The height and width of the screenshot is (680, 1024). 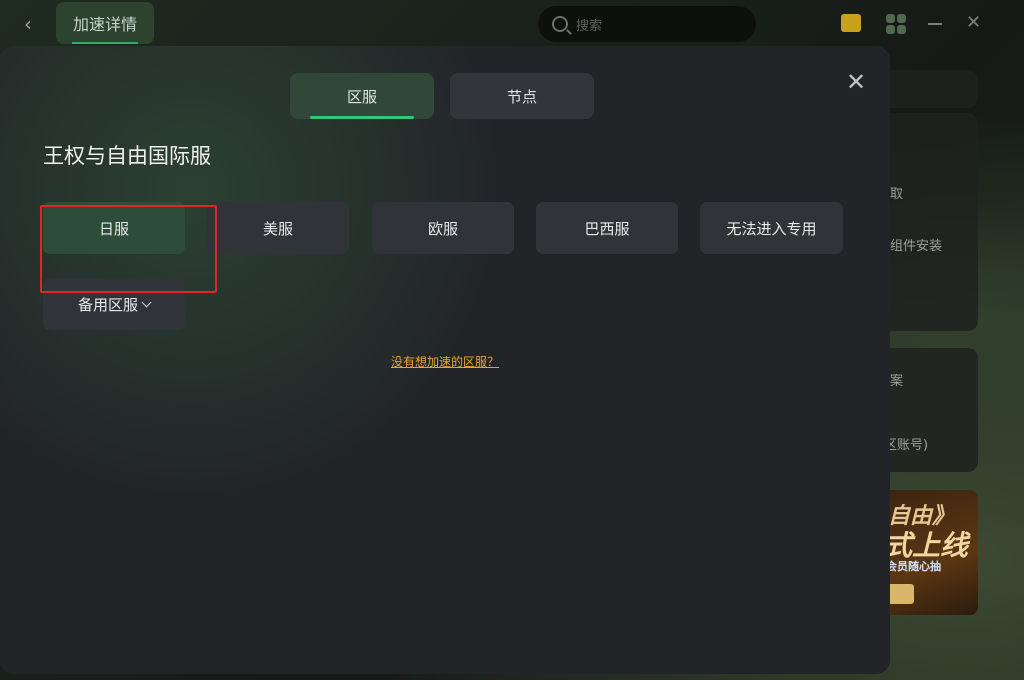 What do you see at coordinates (105, 23) in the screenshot?
I see `tab-acceleration-details: 加速详情` at bounding box center [105, 23].